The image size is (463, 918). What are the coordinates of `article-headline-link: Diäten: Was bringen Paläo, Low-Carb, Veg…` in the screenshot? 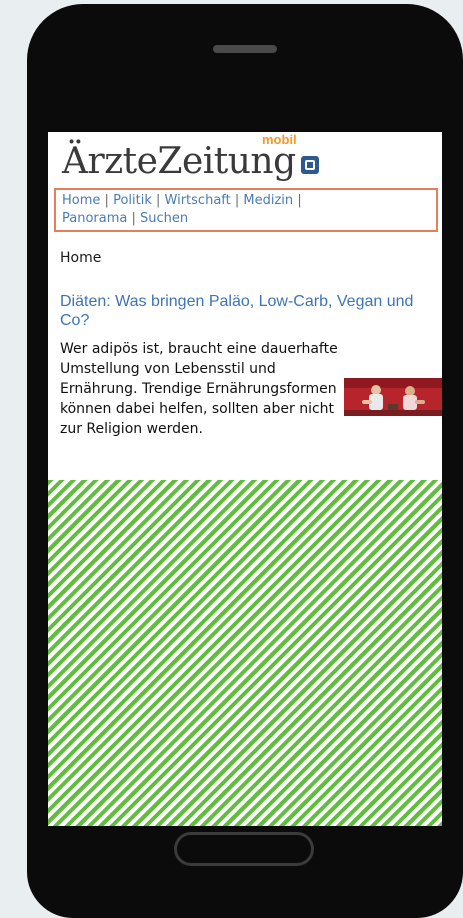 It's located at (245, 311).